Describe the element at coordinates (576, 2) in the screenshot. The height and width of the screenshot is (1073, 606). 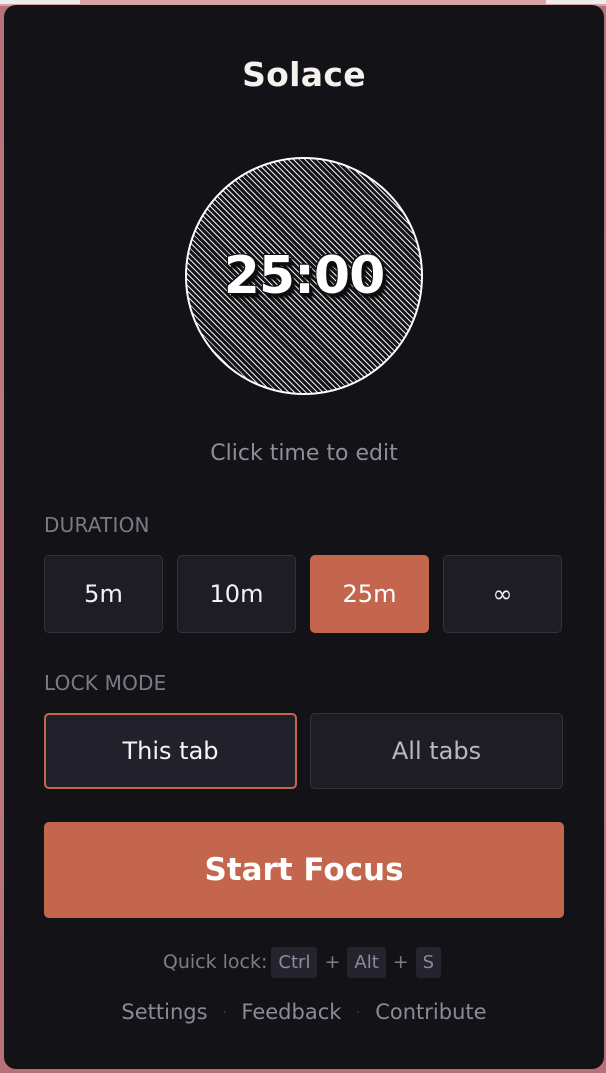
I see `browser-edge-right` at that location.